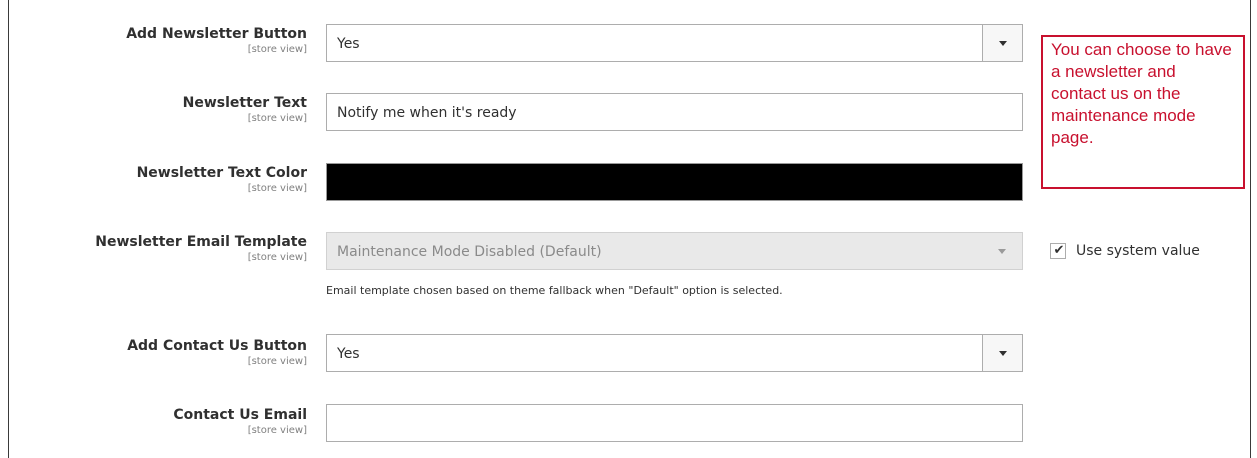 Image resolution: width=1257 pixels, height=458 pixels. Describe the element at coordinates (240, 415) in the screenshot. I see `field-title: Contact Us Email` at that location.